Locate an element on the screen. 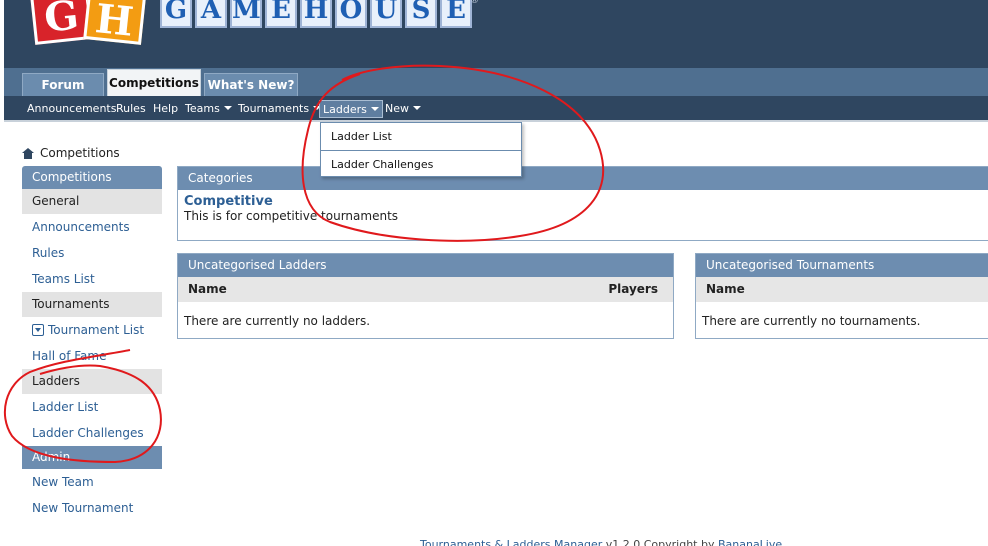 The image size is (988, 546). sidebar-item-announcements: Announcements is located at coordinates (92, 227).